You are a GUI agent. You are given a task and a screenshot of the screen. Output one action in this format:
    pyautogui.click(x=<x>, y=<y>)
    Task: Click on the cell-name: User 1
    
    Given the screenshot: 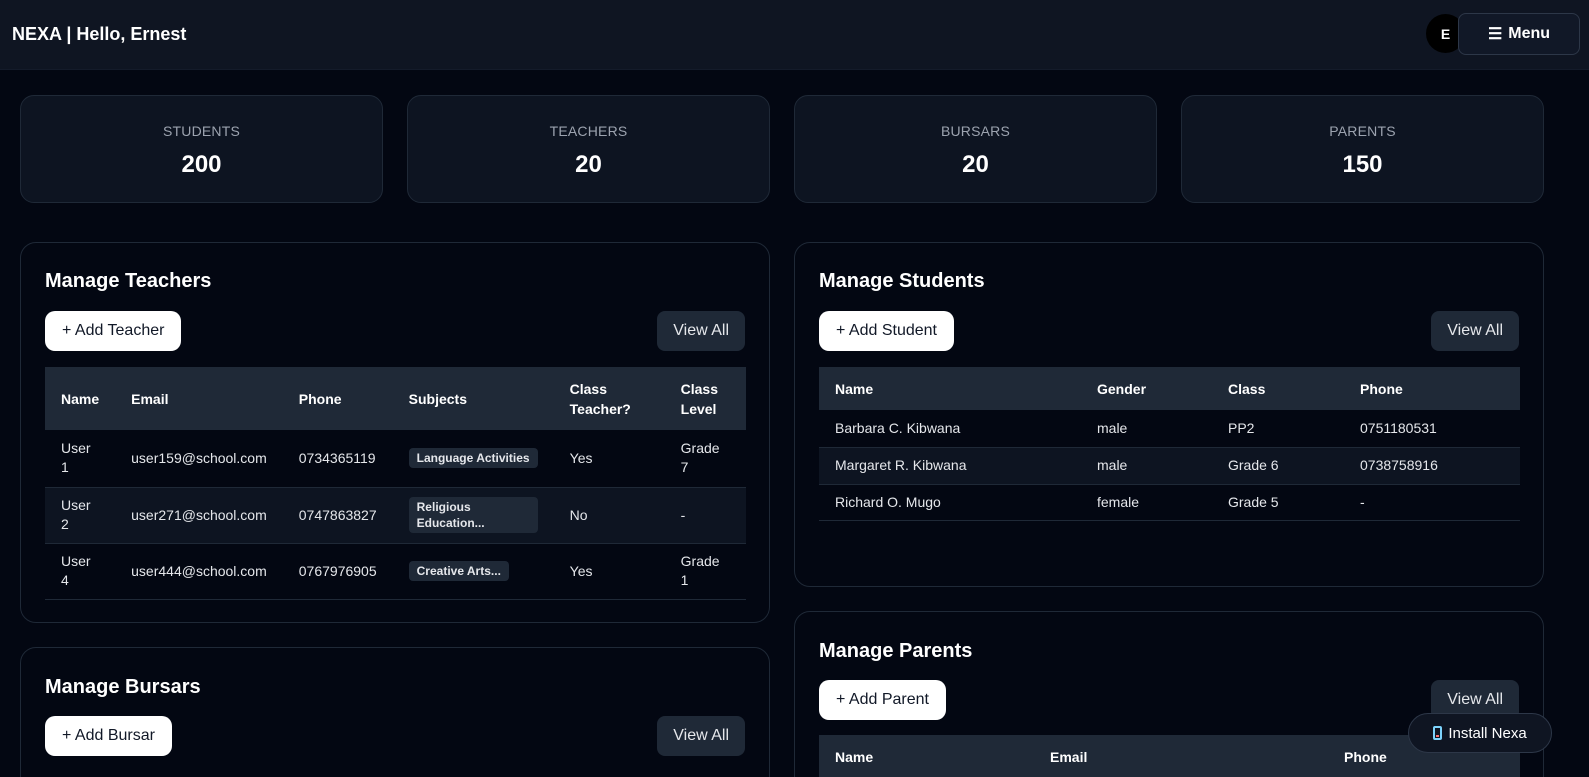 What is the action you would take?
    pyautogui.click(x=80, y=459)
    